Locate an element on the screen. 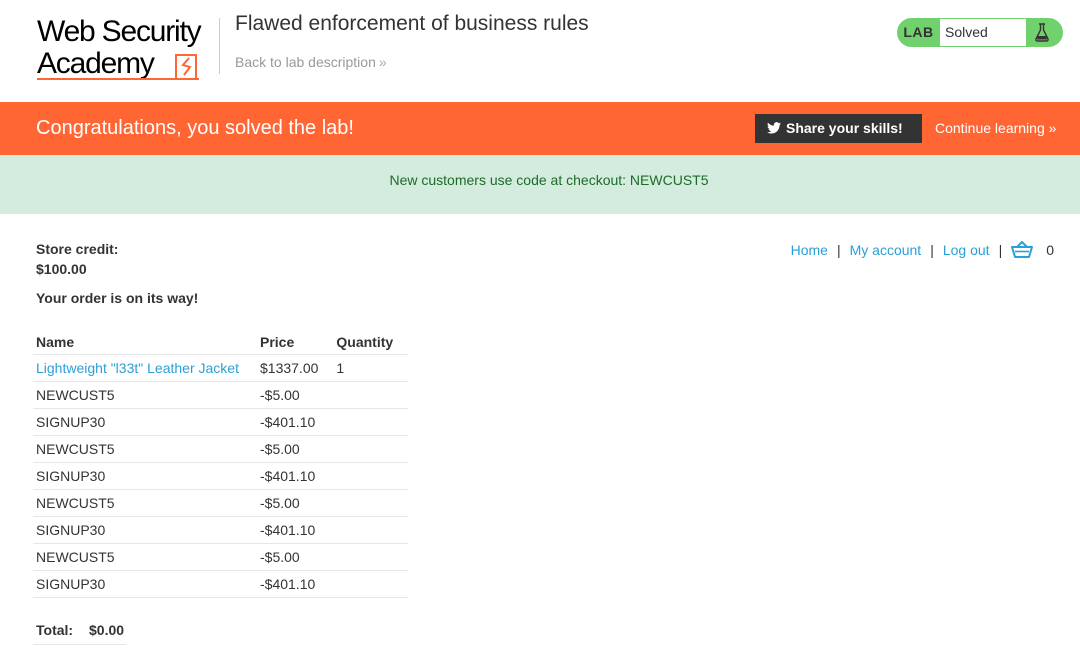 The image size is (1080, 649). store-credit-value: $100.00 is located at coordinates (61, 269).